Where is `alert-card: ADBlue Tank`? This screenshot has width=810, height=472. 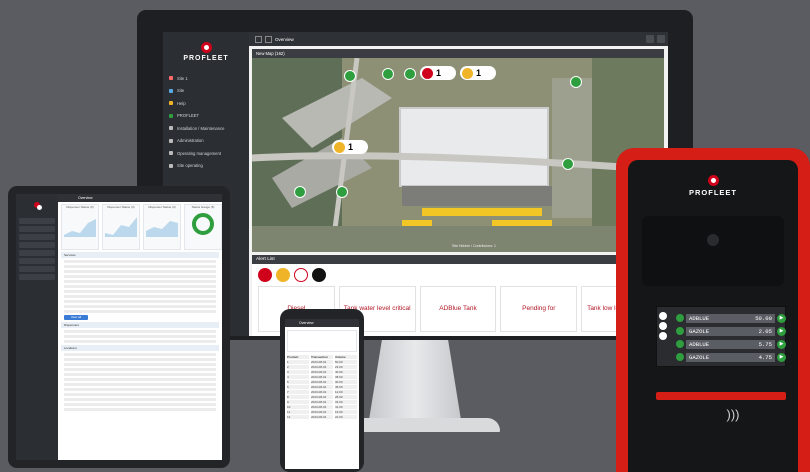
alert-card: ADBlue Tank is located at coordinates (458, 309).